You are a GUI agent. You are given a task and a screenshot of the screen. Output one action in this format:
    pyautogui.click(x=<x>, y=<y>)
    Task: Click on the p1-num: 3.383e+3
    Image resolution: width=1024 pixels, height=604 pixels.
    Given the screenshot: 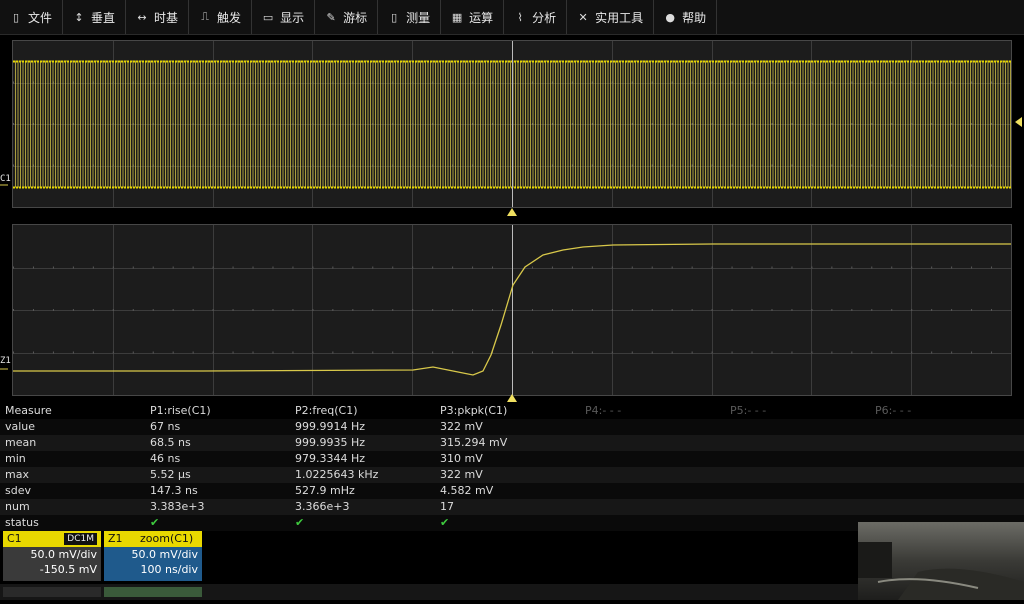 What is the action you would take?
    pyautogui.click(x=177, y=506)
    